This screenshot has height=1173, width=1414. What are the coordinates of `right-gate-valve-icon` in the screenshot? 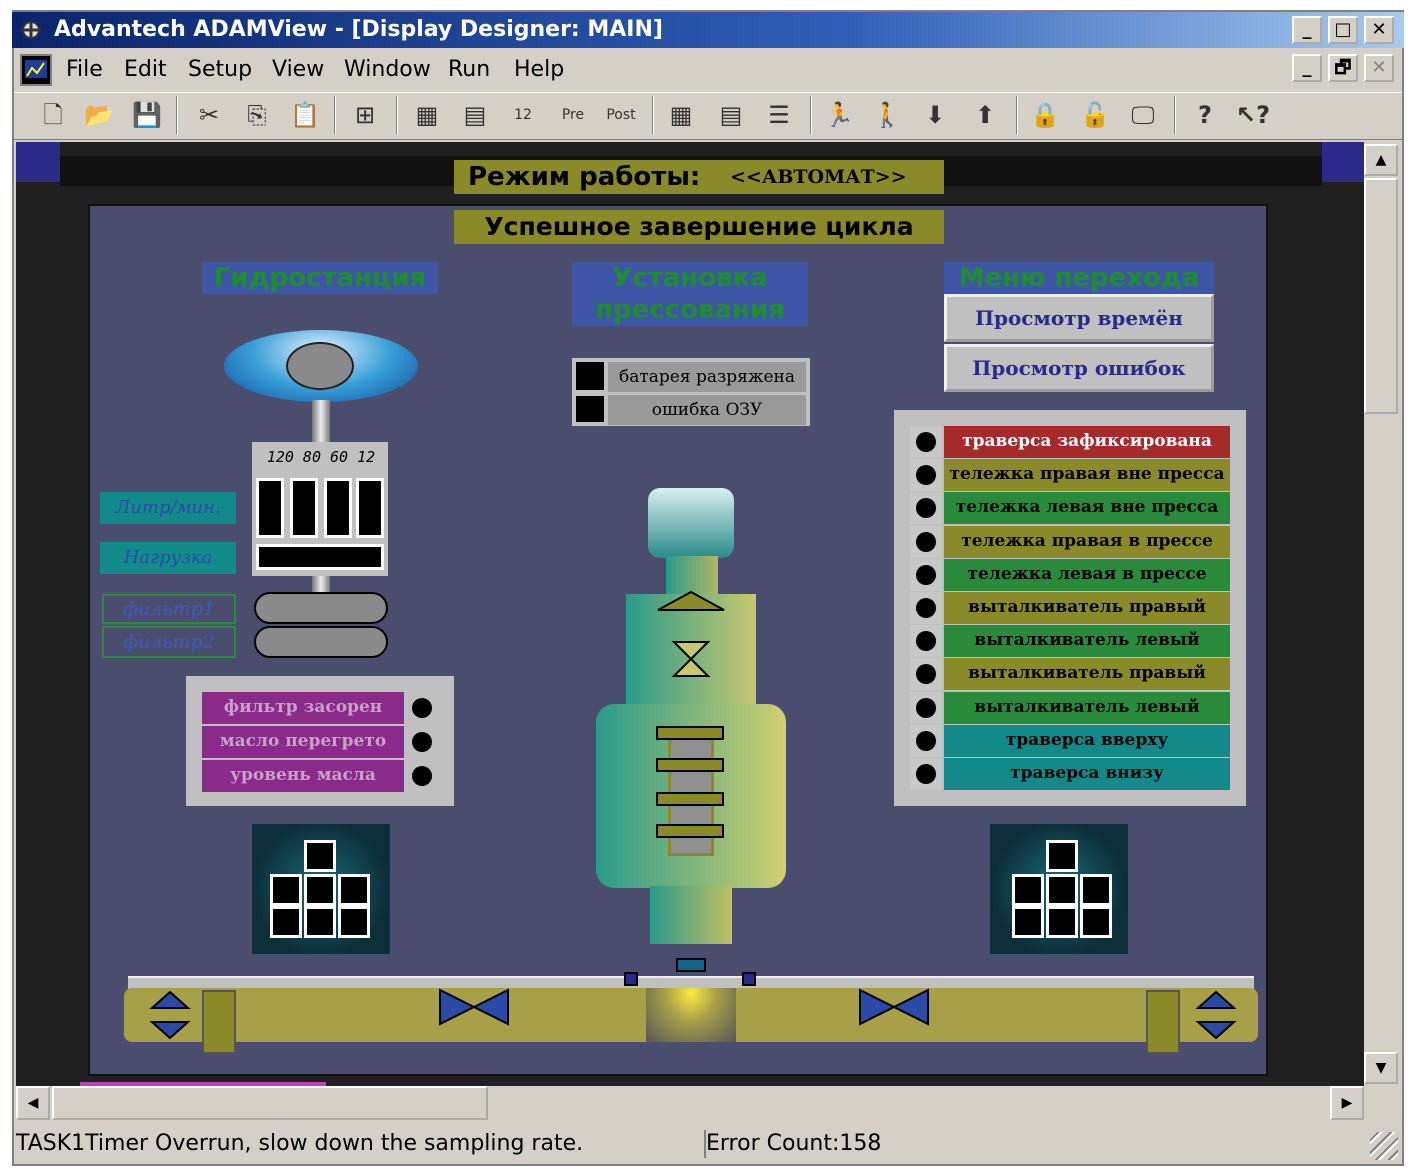 It's located at (894, 1007).